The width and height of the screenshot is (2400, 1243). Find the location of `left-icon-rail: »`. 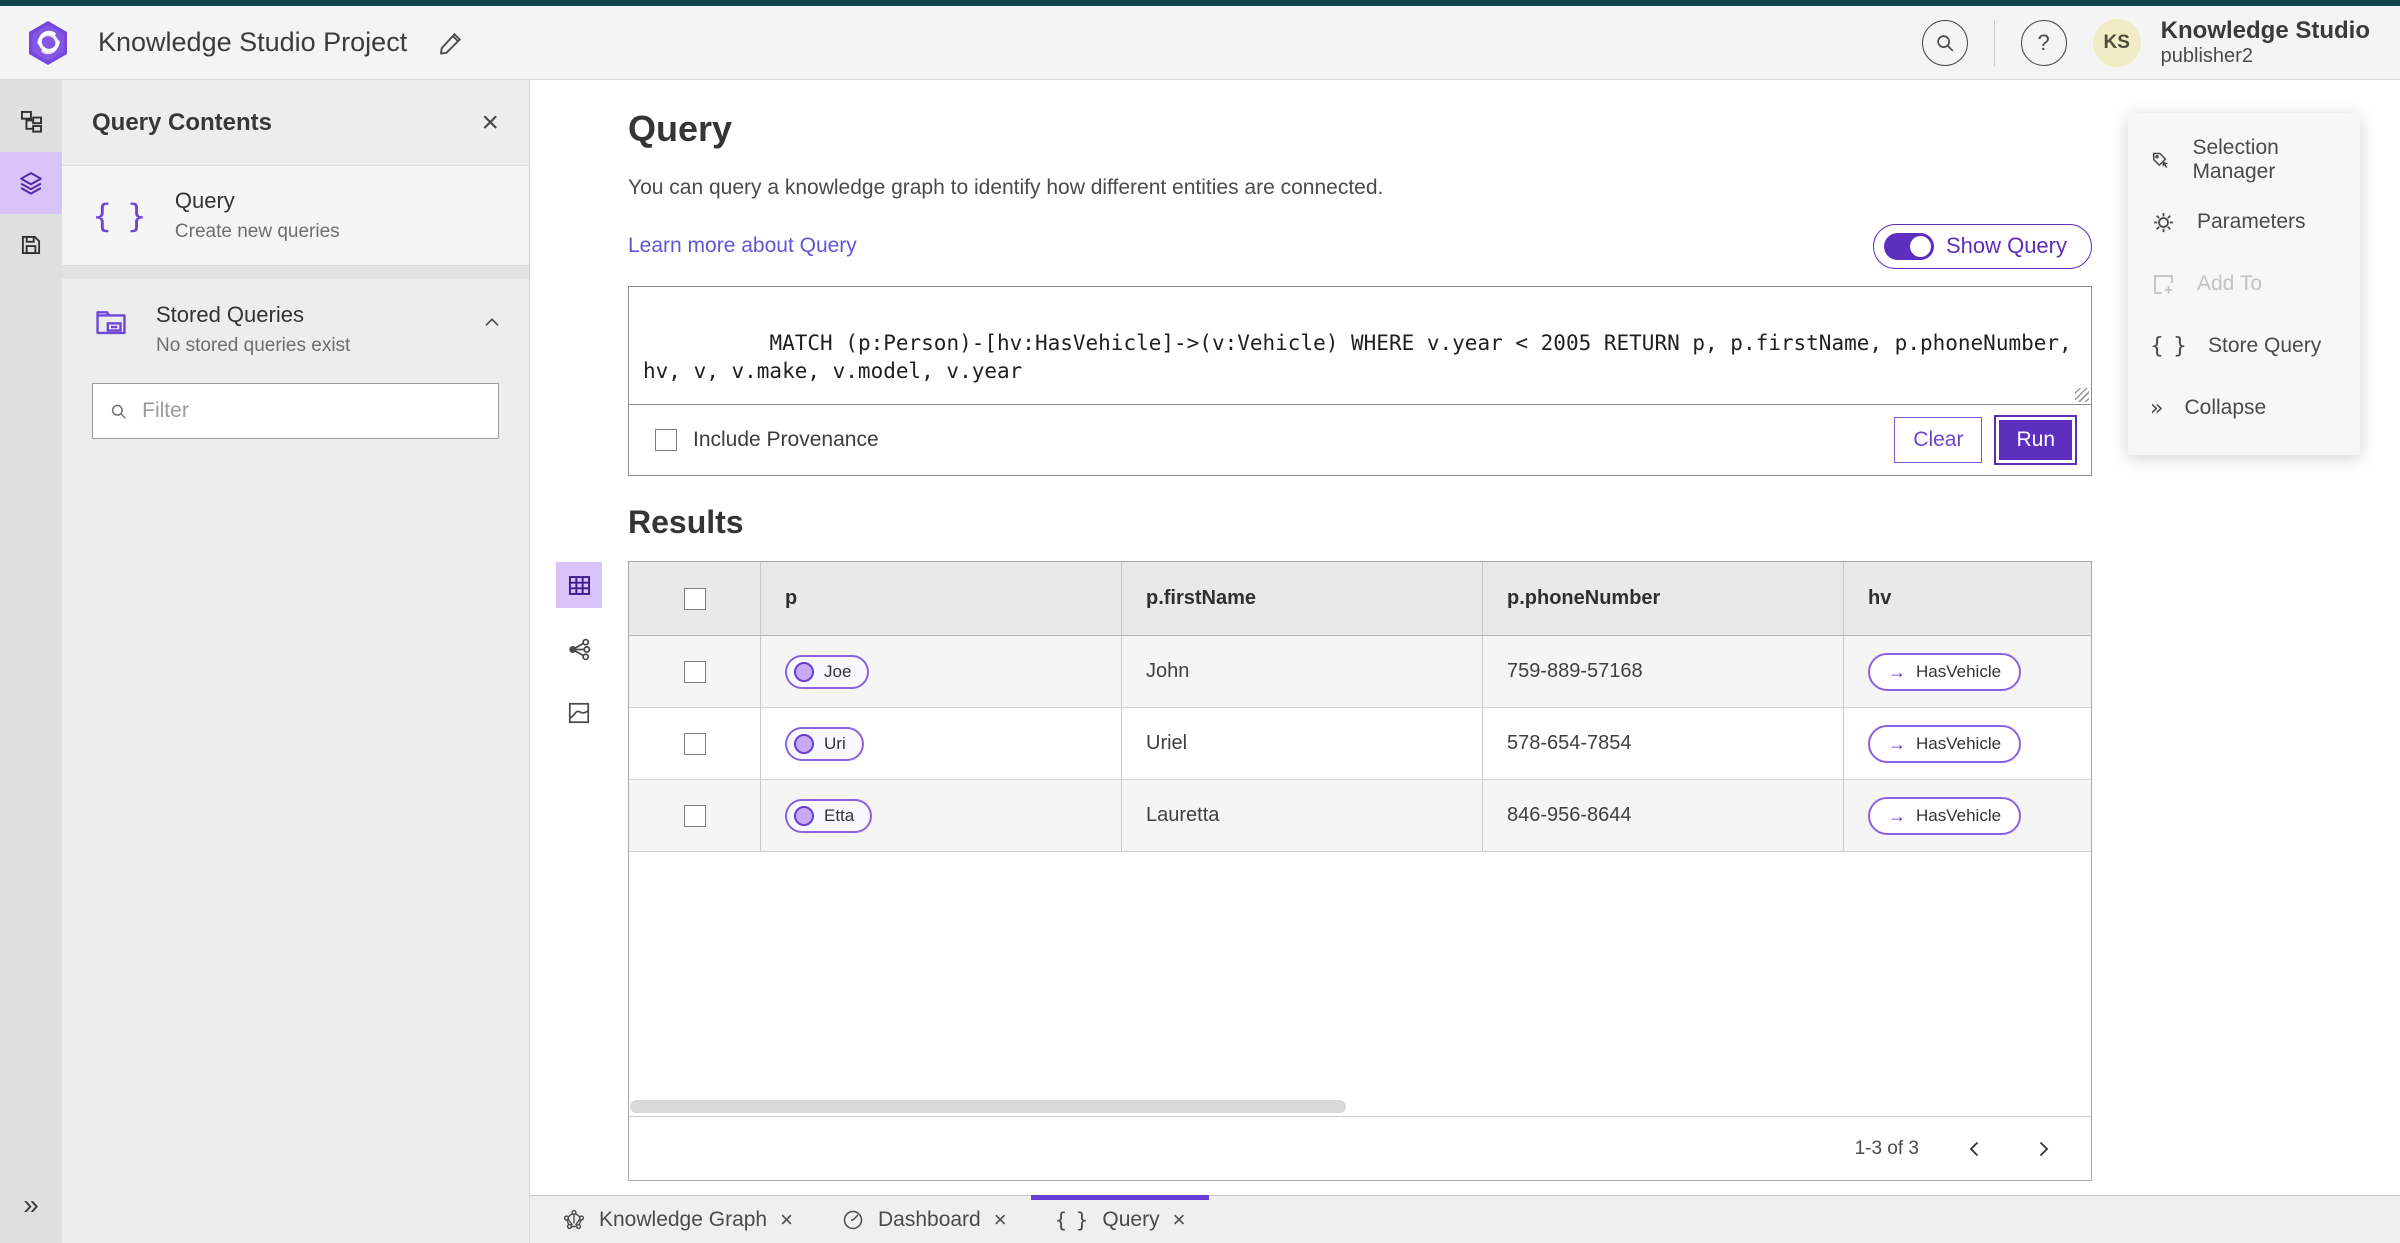

left-icon-rail: » is located at coordinates (31, 661).